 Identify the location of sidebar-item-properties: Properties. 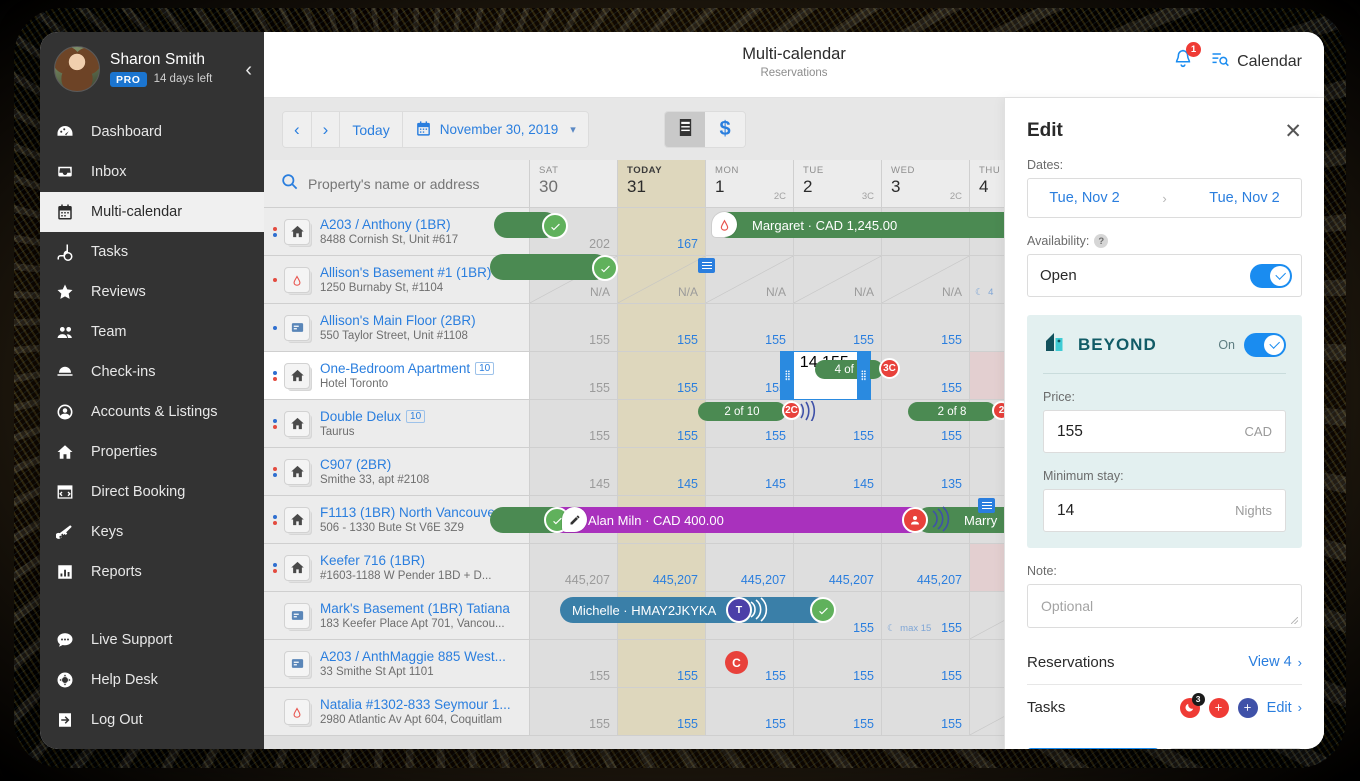
(152, 452).